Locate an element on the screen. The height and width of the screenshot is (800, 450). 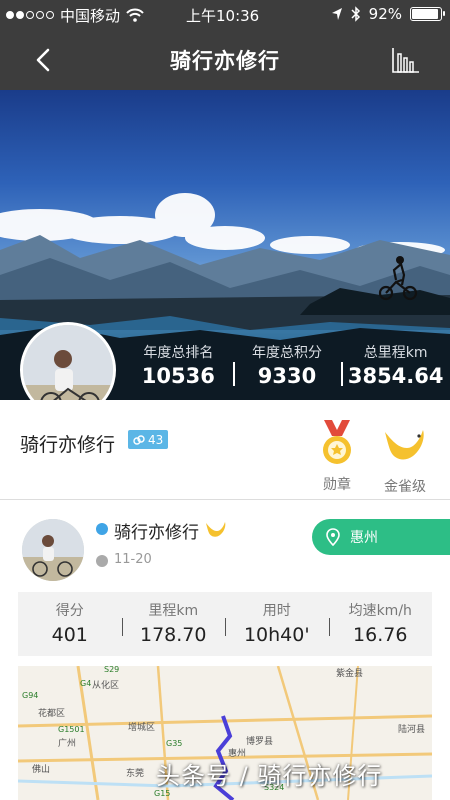
avatar is located at coordinates (53, 550).